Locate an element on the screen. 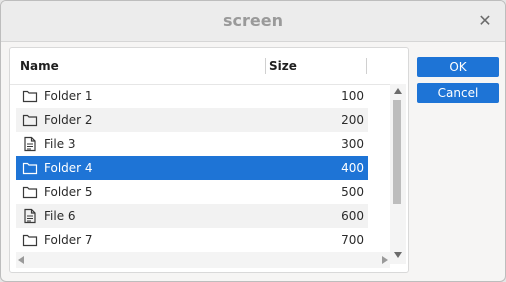 This screenshot has width=506, height=282. item-name: Folder 2 is located at coordinates (68, 120).